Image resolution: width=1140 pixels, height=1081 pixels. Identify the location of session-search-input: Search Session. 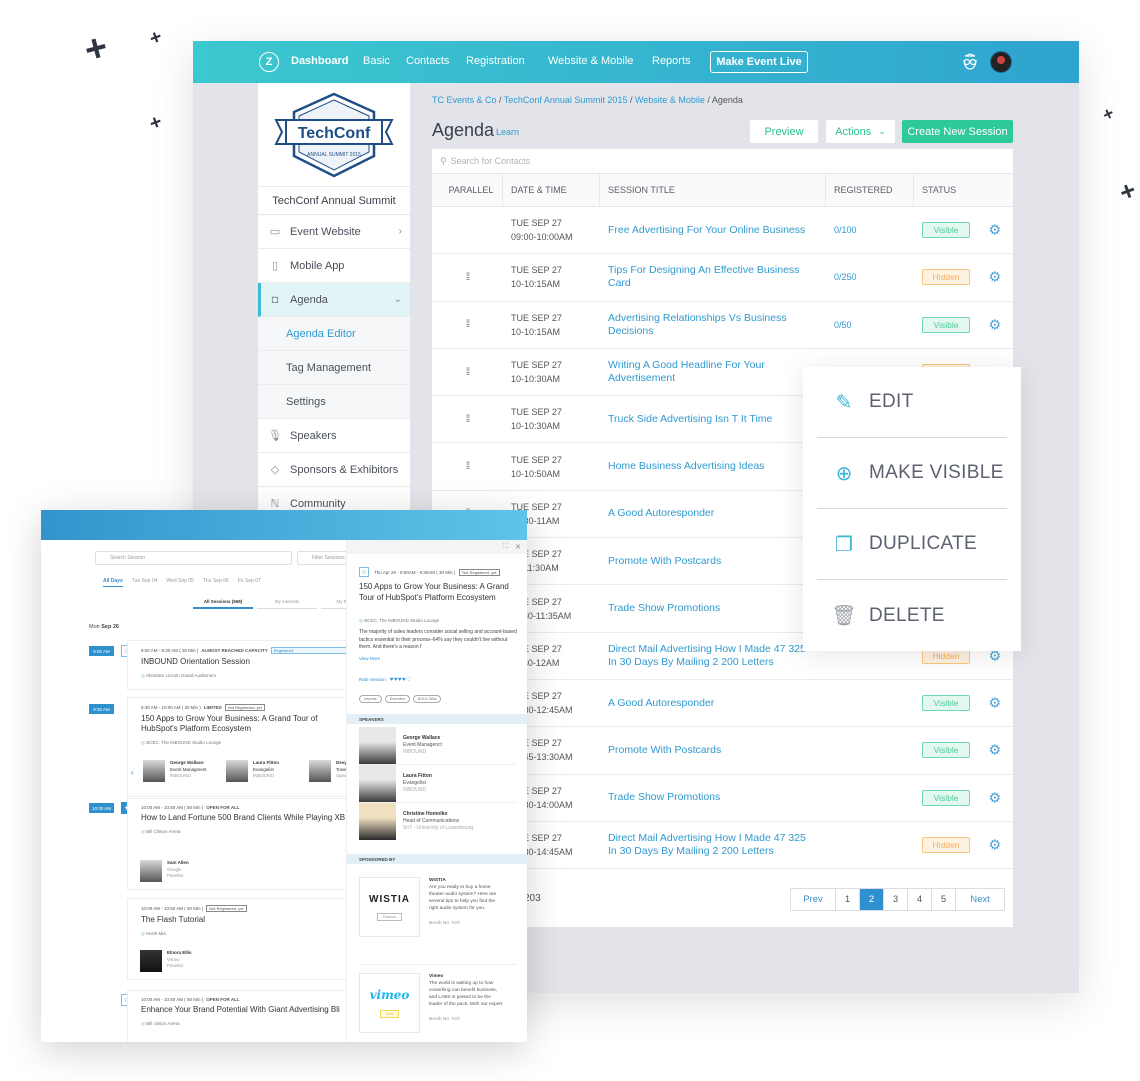
(193, 558).